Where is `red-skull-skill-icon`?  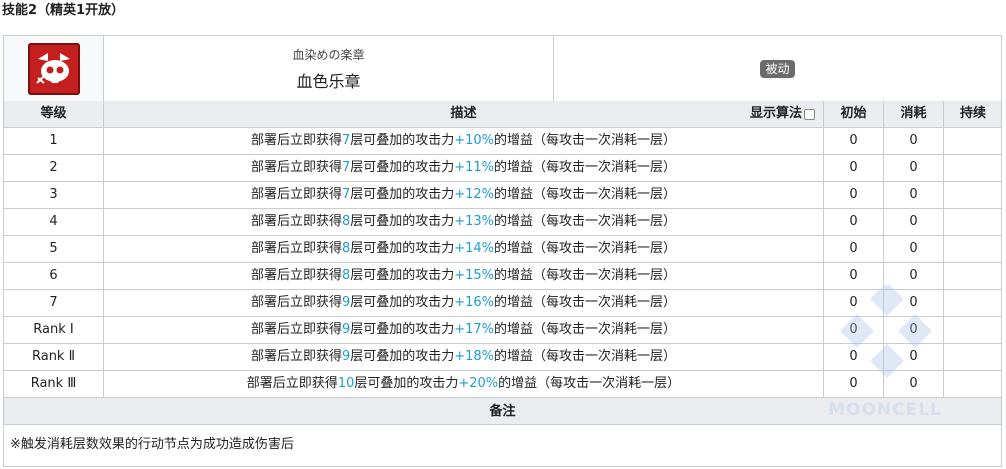 red-skull-skill-icon is located at coordinates (53, 68).